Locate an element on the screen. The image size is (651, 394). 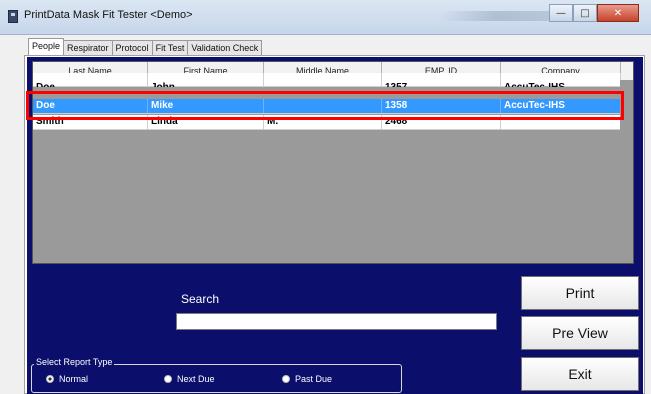
selected-row-highlight-outline is located at coordinates (325, 105).